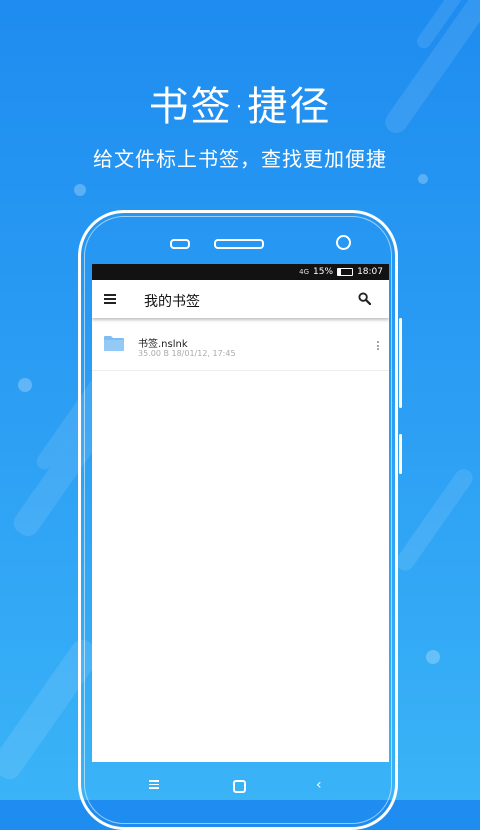  I want to click on nav-home-icon, so click(239, 786).